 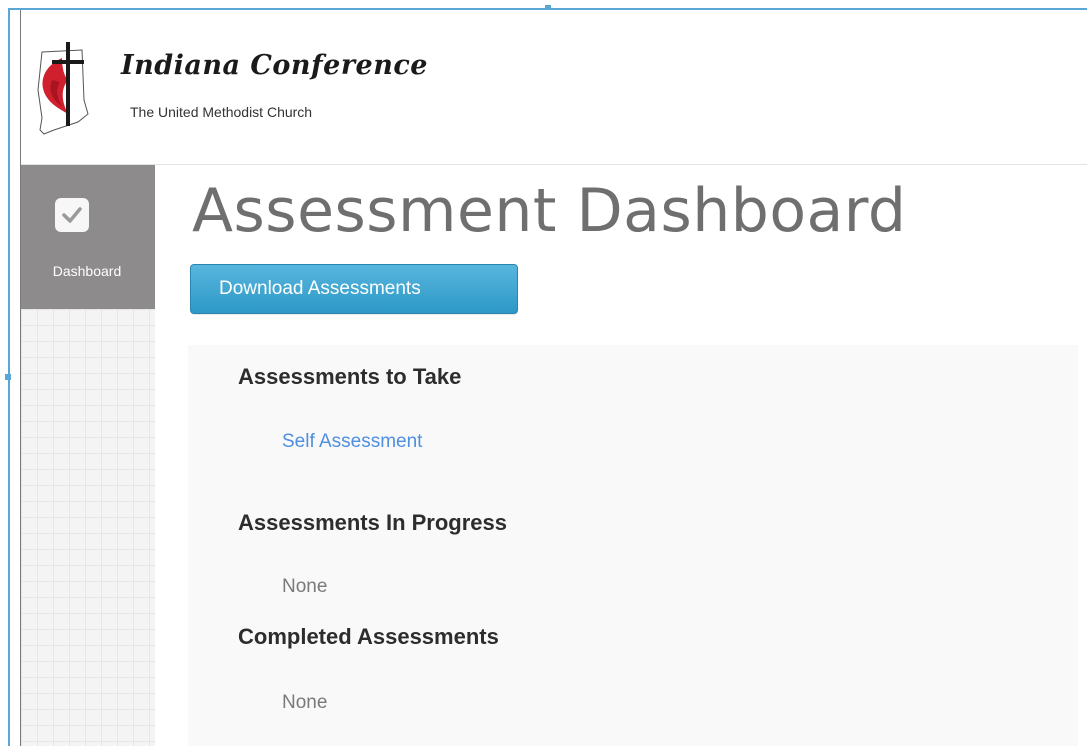 I want to click on page-title: Assessment Dashboard, so click(x=549, y=211).